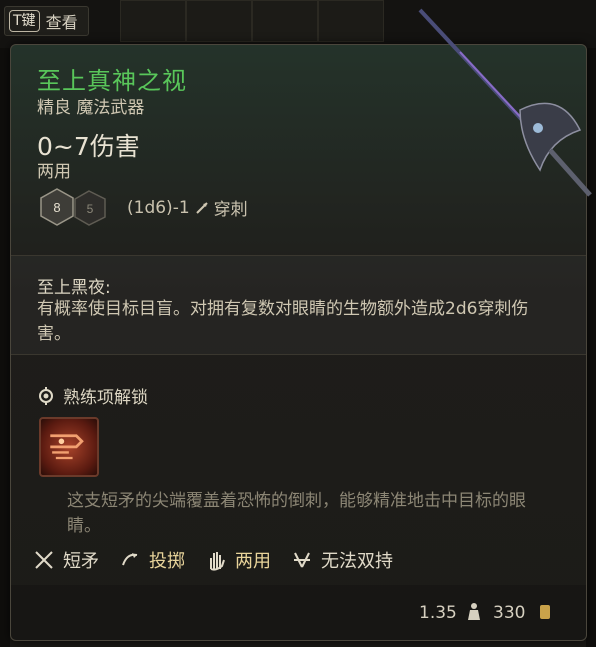 This screenshot has height=647, width=596. Describe the element at coordinates (46, 395) in the screenshot. I see `proficiency-icon` at that location.